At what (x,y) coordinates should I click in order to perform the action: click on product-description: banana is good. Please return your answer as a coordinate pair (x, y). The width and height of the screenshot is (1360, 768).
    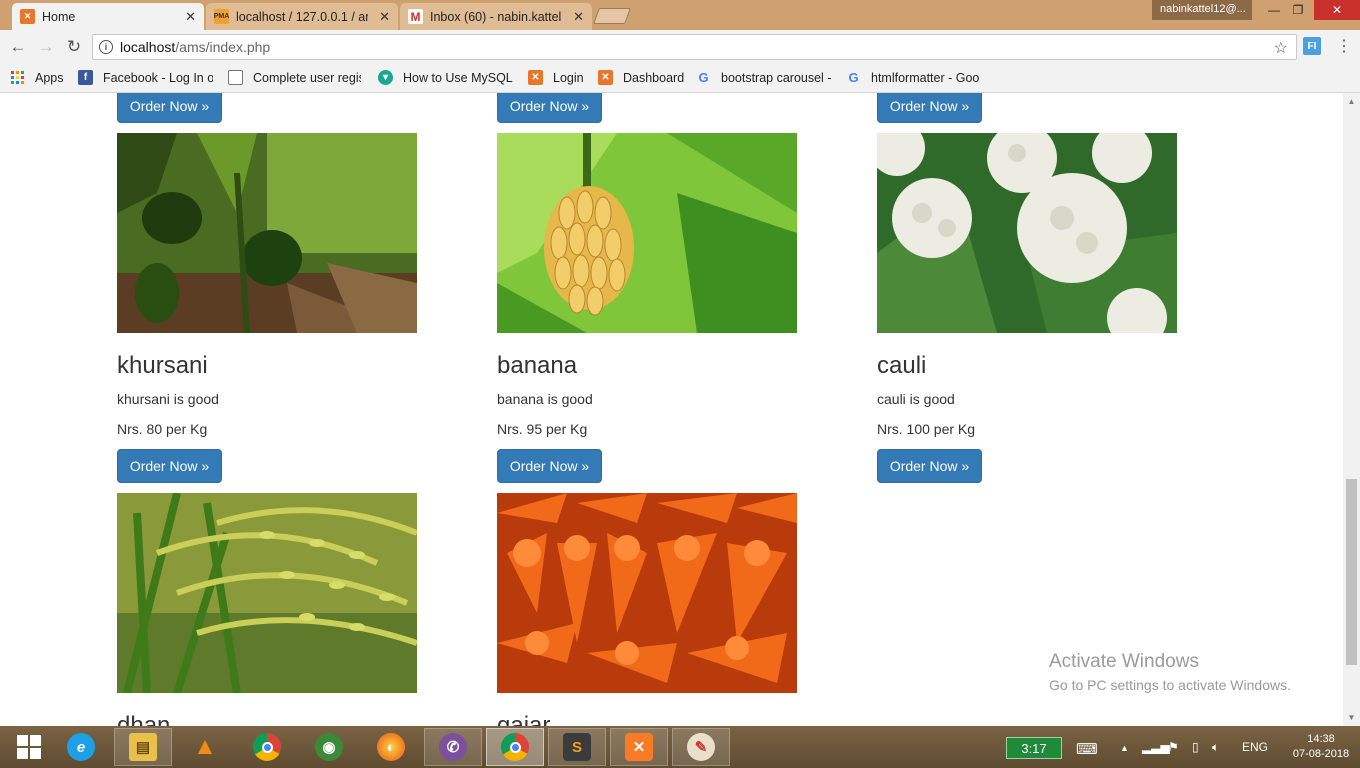
    Looking at the image, I should click on (545, 399).